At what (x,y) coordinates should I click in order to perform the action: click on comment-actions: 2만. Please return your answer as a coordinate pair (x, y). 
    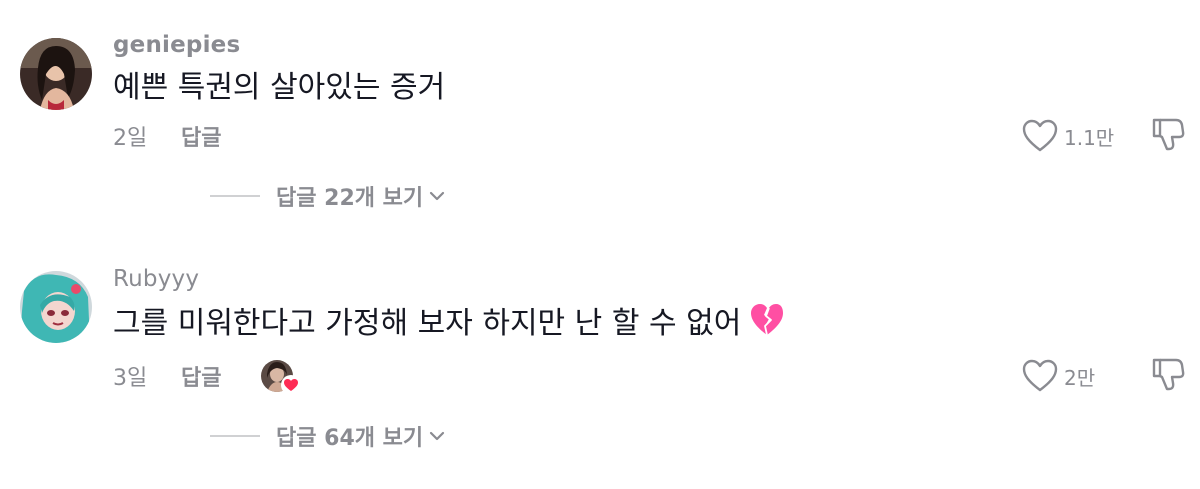
    Looking at the image, I should click on (1104, 376).